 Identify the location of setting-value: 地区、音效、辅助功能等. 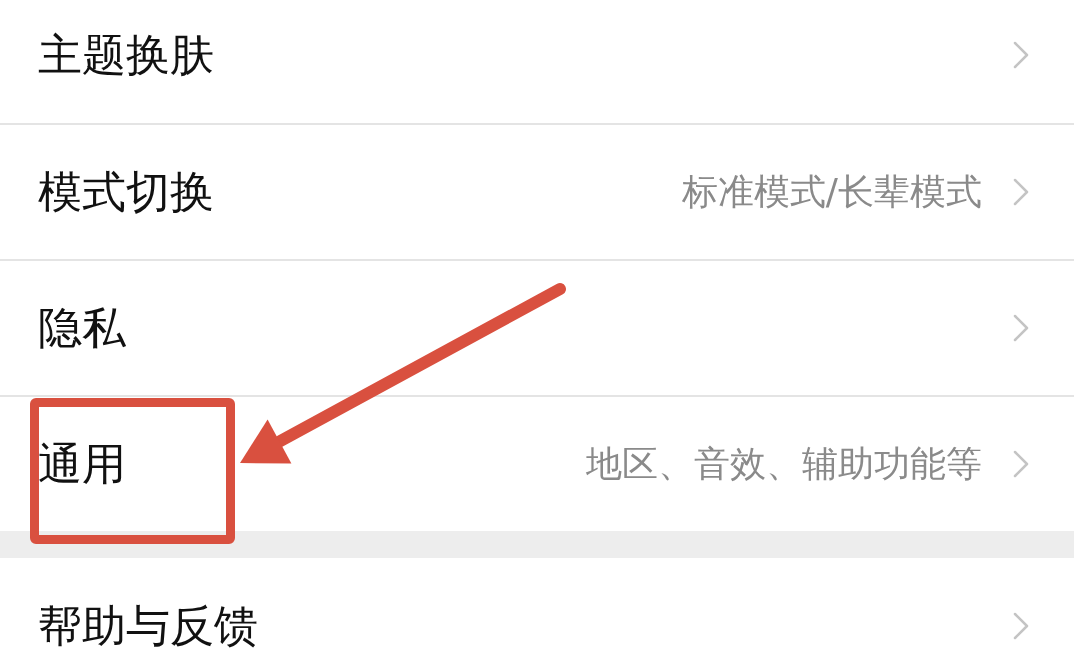
(784, 463).